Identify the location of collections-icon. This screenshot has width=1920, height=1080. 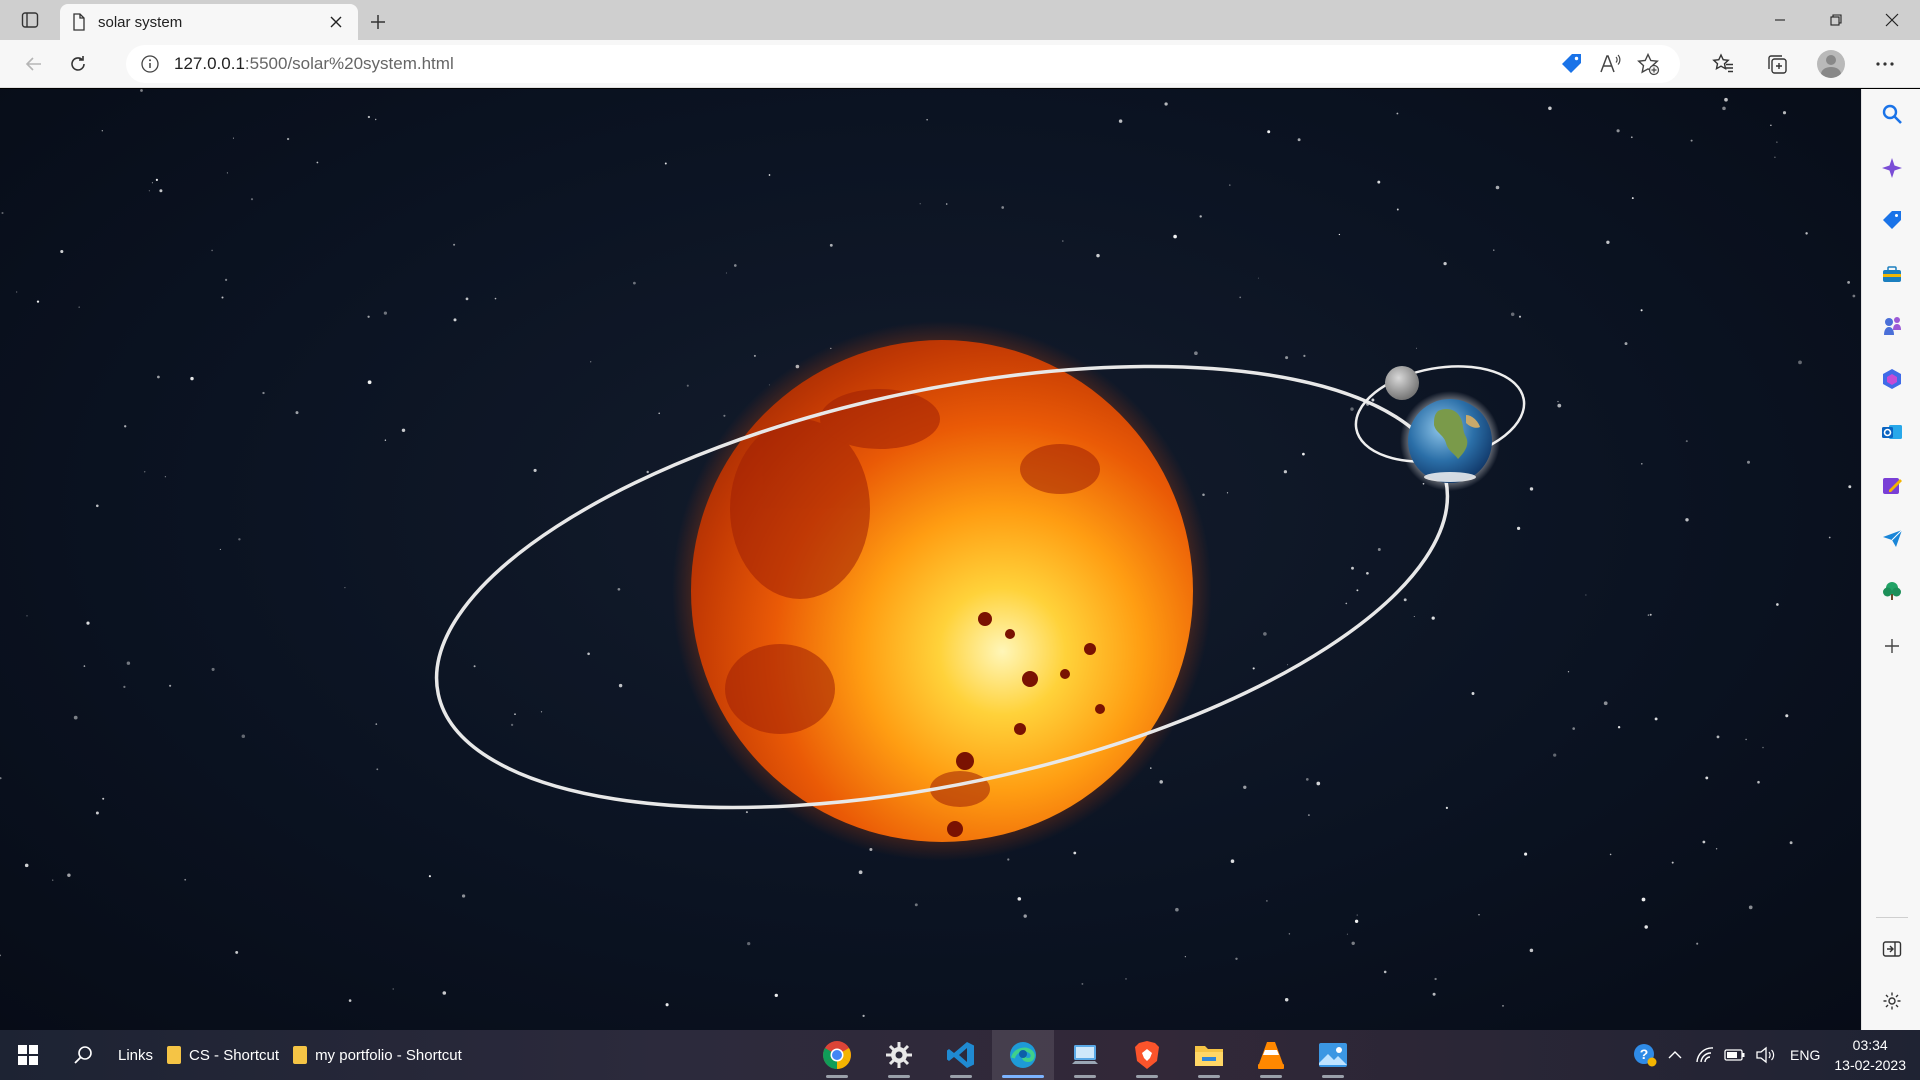
(1777, 64).